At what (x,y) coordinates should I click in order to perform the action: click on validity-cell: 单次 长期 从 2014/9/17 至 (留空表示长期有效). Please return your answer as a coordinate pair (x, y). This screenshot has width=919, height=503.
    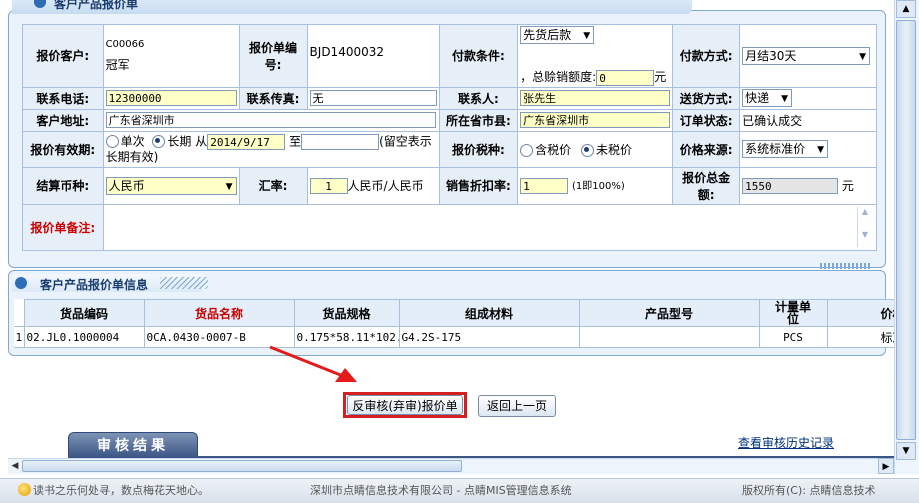
    Looking at the image, I should click on (271, 149).